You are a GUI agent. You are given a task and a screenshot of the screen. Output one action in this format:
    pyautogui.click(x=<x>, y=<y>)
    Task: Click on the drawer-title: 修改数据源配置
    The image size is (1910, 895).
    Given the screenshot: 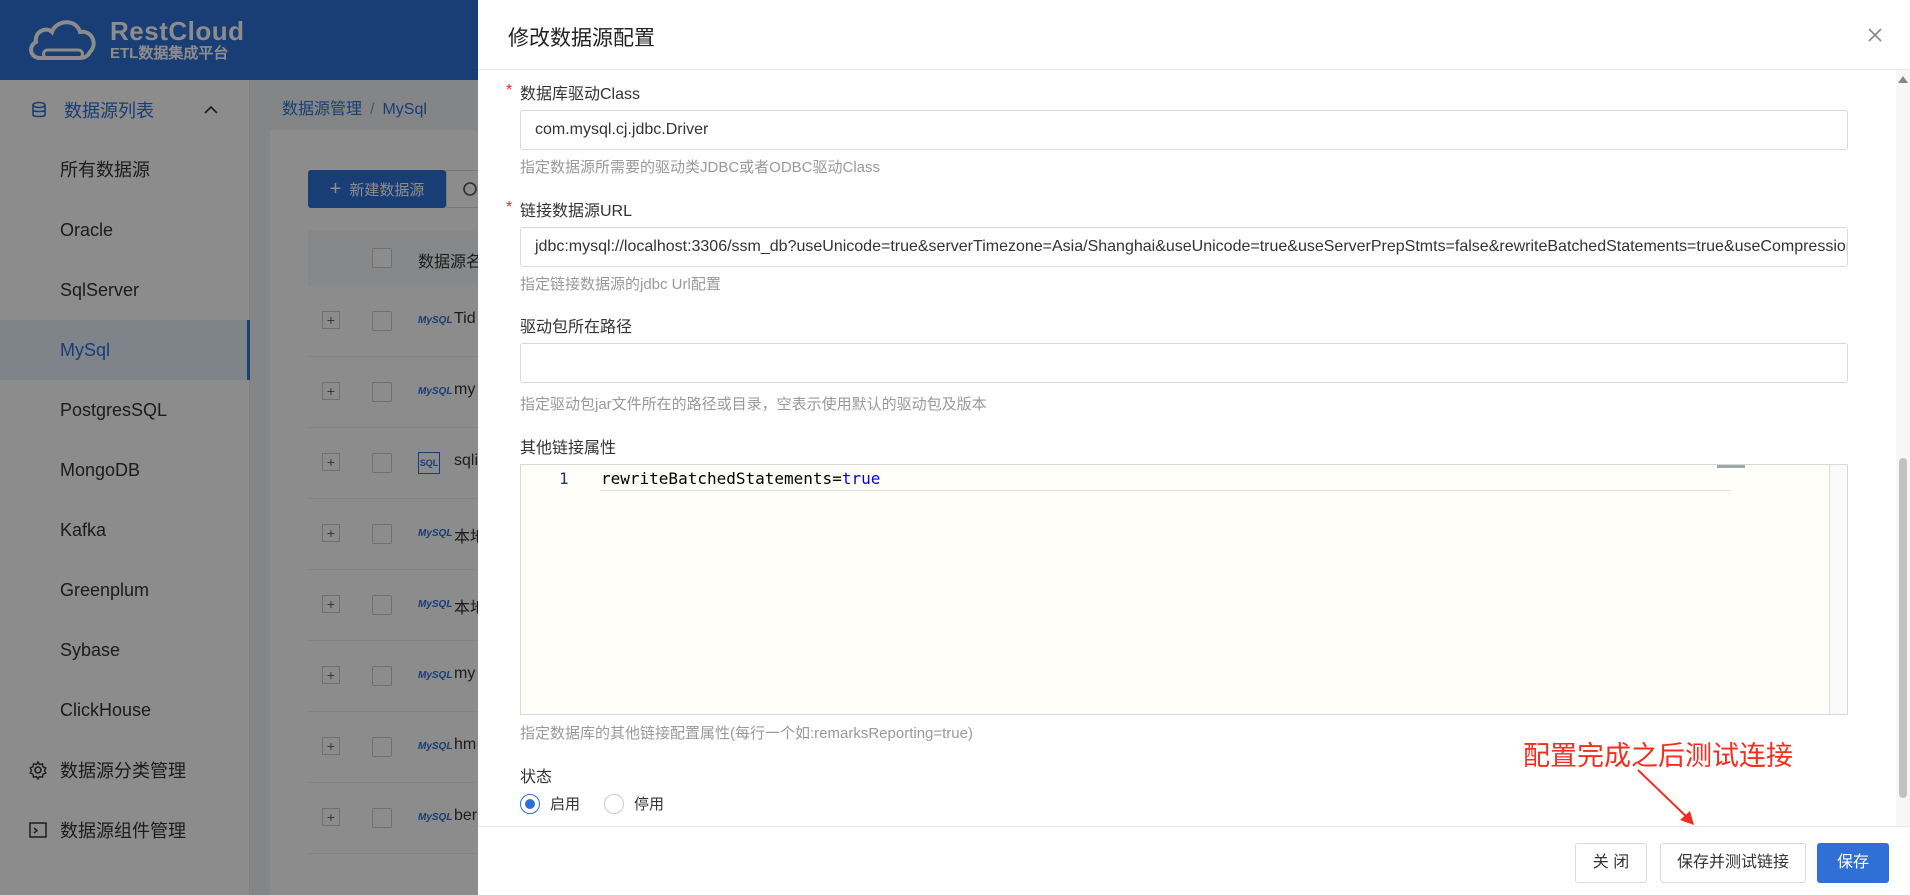 What is the action you would take?
    pyautogui.click(x=581, y=38)
    